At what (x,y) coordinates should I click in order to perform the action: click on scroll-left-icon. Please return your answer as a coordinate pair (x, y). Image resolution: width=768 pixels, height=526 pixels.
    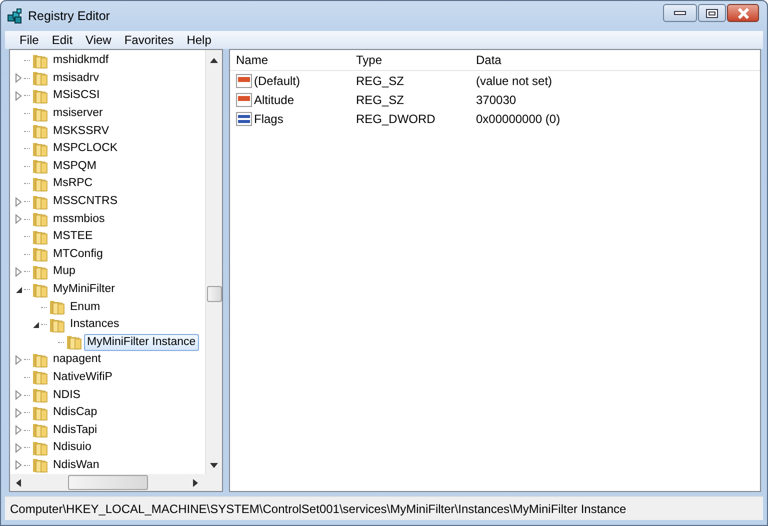
    Looking at the image, I should click on (18, 483).